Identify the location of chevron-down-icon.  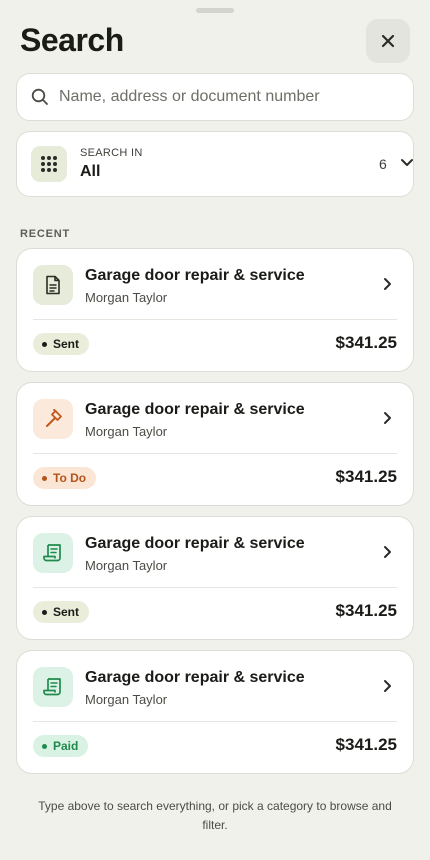
(407, 162).